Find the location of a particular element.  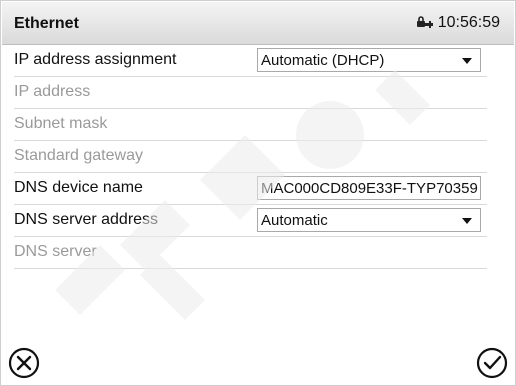

dns-device-name-value: MAC000CD809E33F-TYP70359 is located at coordinates (369, 188).